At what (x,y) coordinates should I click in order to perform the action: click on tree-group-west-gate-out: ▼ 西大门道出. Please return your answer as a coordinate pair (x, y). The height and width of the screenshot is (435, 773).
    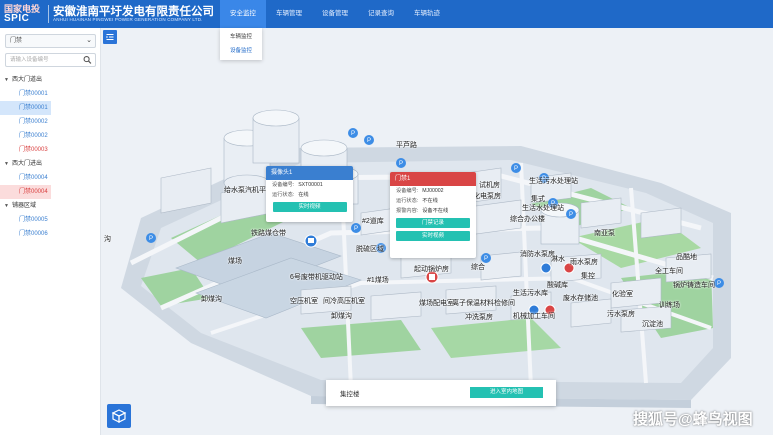
    Looking at the image, I should click on (50, 80).